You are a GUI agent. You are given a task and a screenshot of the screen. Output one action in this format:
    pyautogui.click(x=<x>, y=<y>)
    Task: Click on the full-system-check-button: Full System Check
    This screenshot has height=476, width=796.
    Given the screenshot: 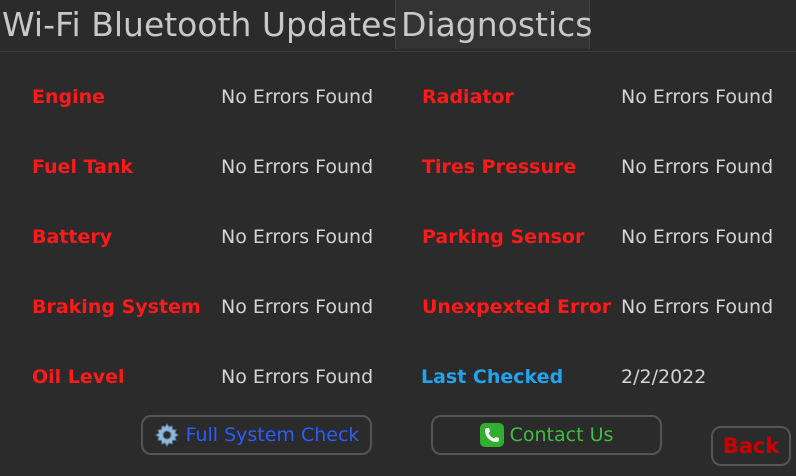 What is the action you would take?
    pyautogui.click(x=256, y=435)
    